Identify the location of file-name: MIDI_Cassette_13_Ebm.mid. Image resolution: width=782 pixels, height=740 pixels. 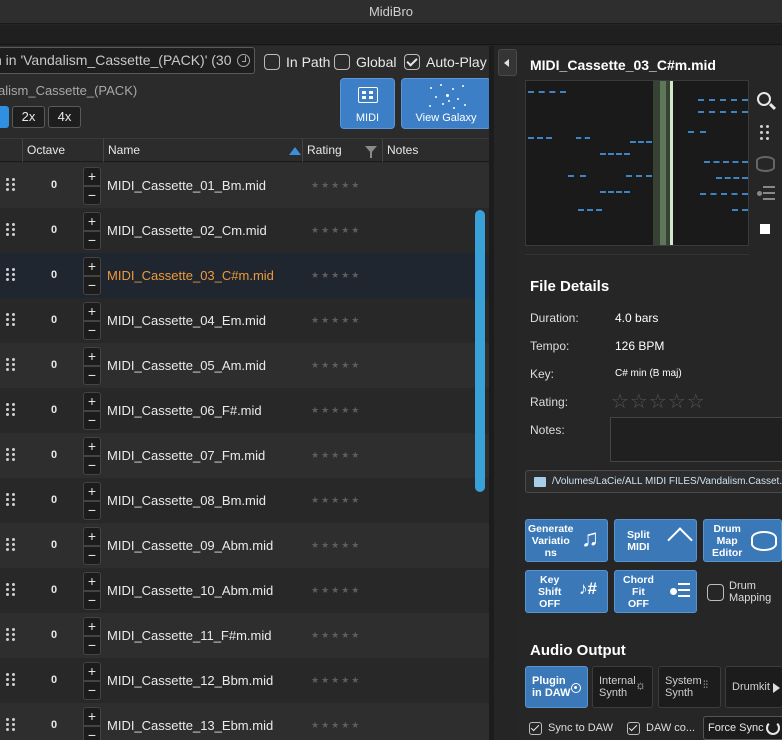
(190, 721).